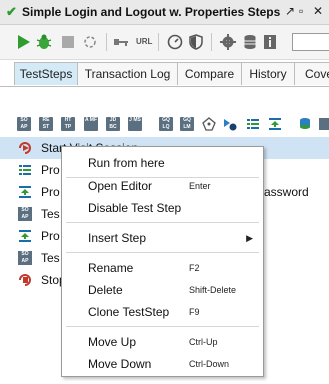  What do you see at coordinates (175, 42) in the screenshot?
I see `gauge-icon` at bounding box center [175, 42].